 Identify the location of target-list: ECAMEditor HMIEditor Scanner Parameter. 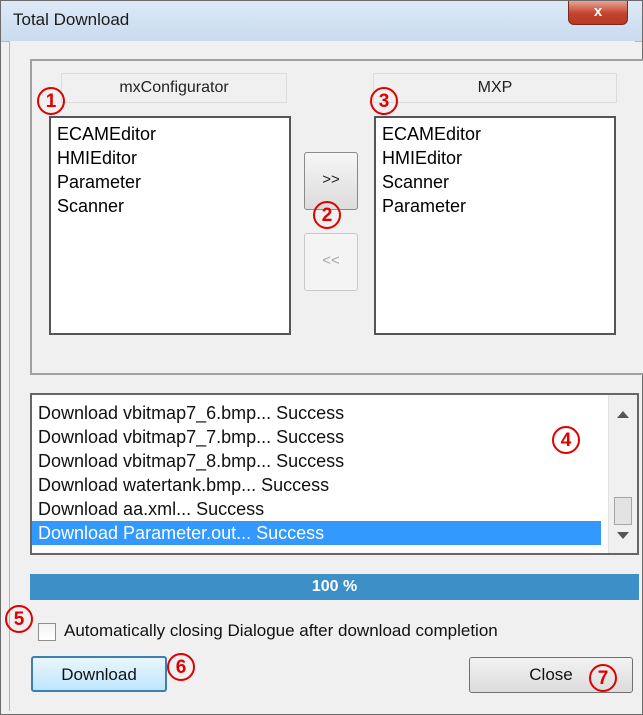
(495, 225).